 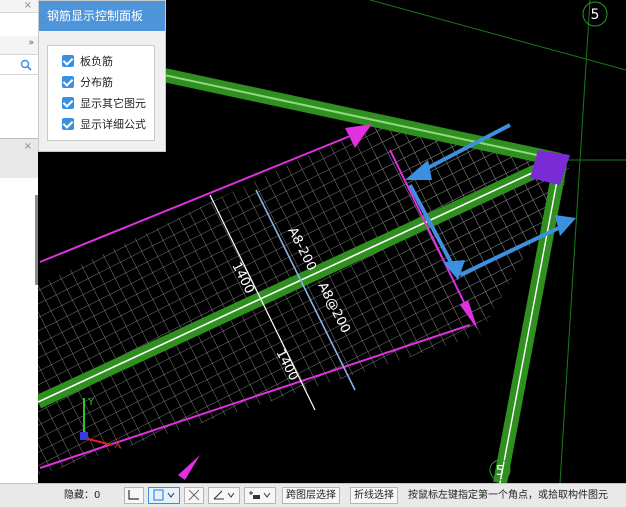 I want to click on option-label: 分布筋, so click(x=96, y=82).